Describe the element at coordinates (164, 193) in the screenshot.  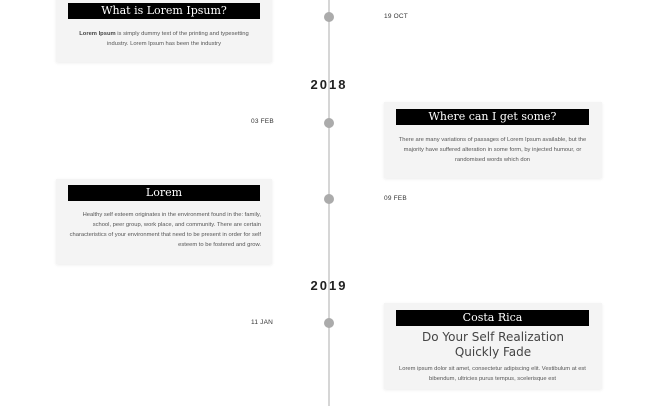
I see `card-title: Lorem` at that location.